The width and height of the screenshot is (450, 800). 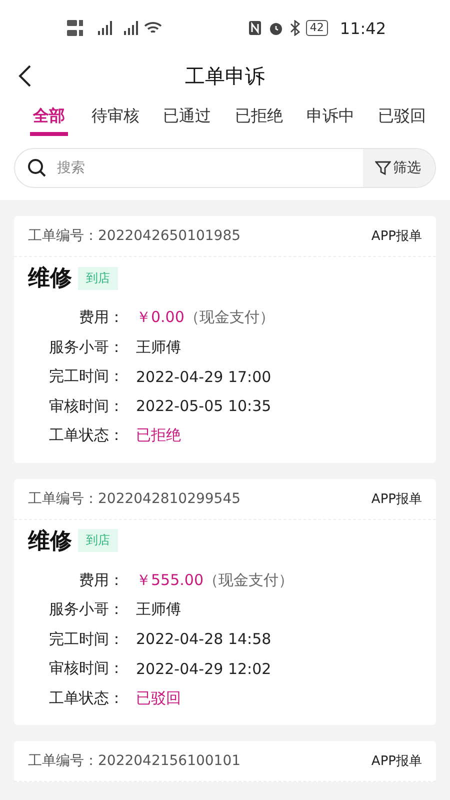 What do you see at coordinates (225, 168) in the screenshot?
I see `search-field: 搜索 筛选` at bounding box center [225, 168].